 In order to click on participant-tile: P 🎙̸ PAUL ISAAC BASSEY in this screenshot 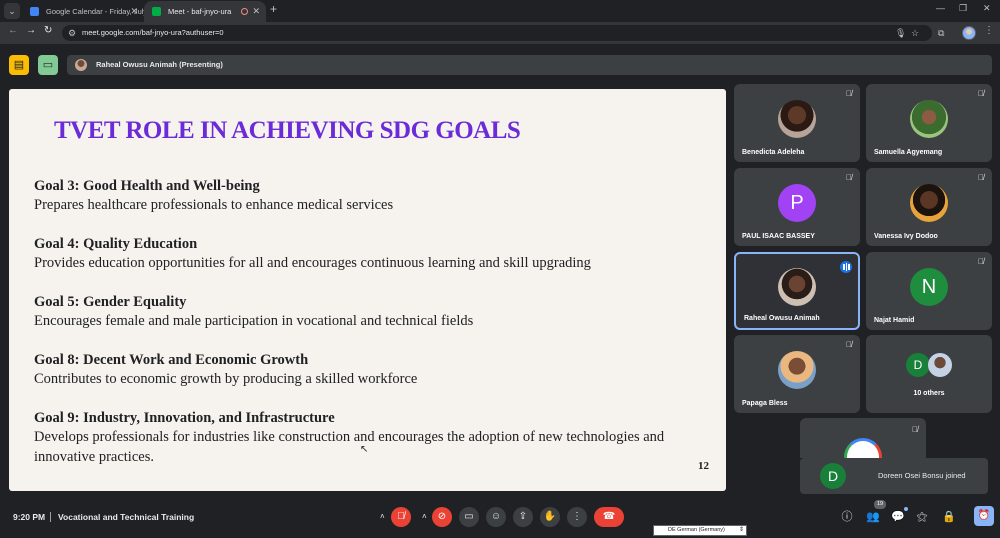, I will do `click(797, 207)`.